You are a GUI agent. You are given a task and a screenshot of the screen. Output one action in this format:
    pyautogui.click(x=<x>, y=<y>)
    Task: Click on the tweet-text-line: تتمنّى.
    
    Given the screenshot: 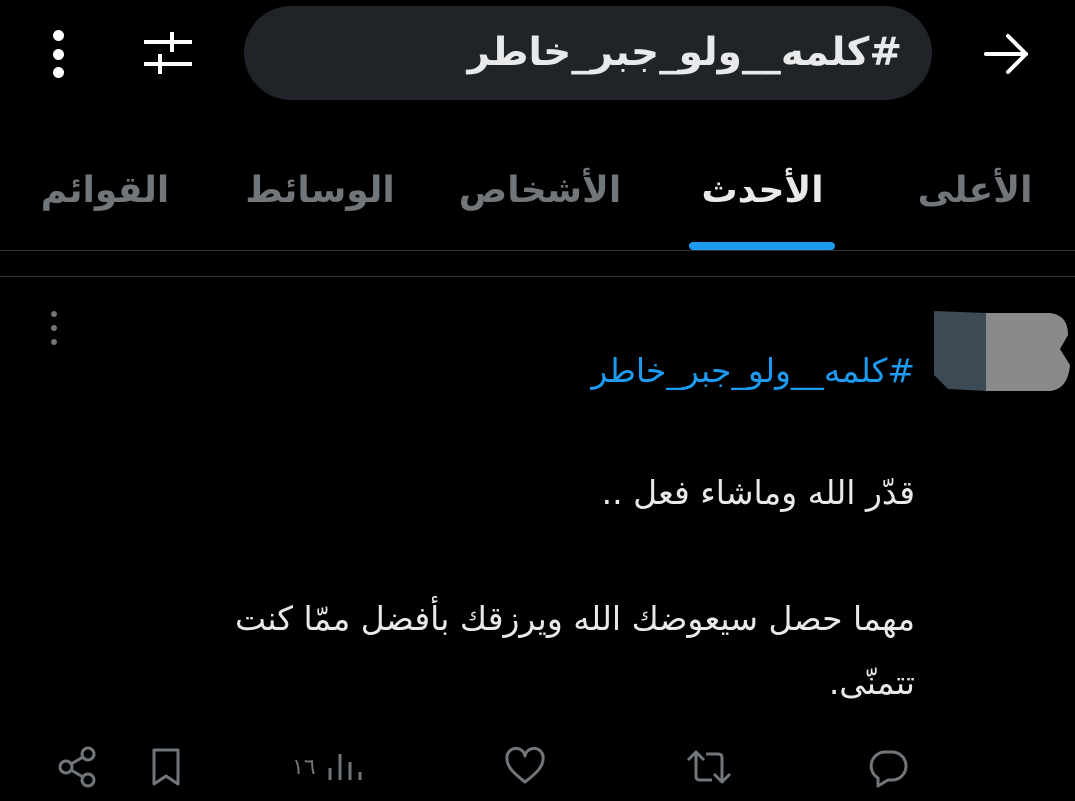 What is the action you would take?
    pyautogui.click(x=871, y=682)
    